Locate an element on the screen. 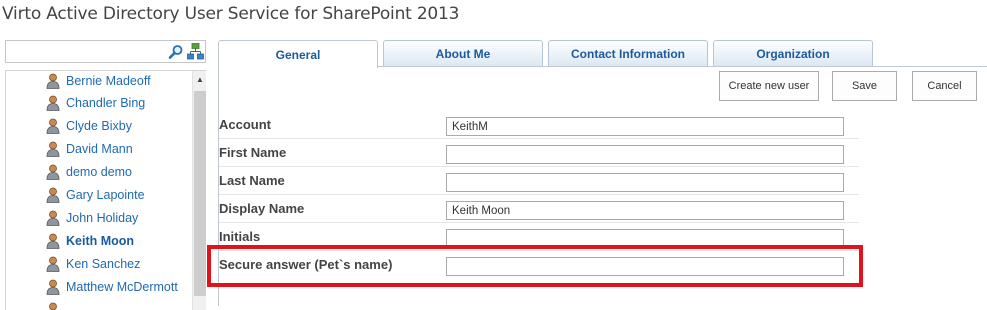 The image size is (987, 310). search-icon is located at coordinates (176, 52).